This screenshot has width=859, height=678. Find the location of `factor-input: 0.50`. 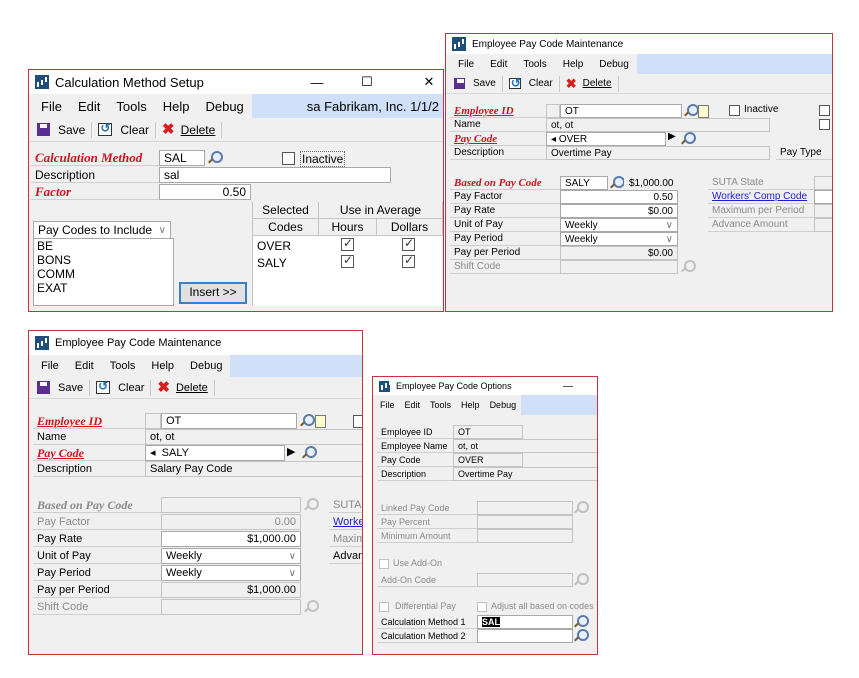

factor-input: 0.50 is located at coordinates (205, 192).